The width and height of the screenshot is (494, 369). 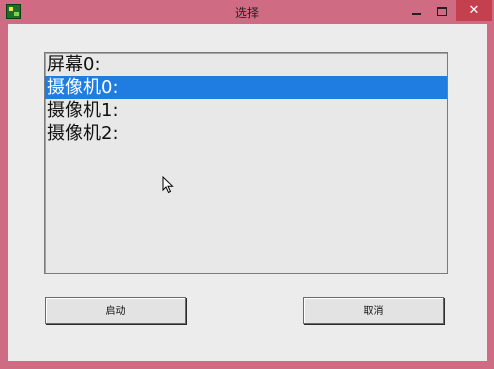 What do you see at coordinates (416, 11) in the screenshot?
I see `minimize-button` at bounding box center [416, 11].